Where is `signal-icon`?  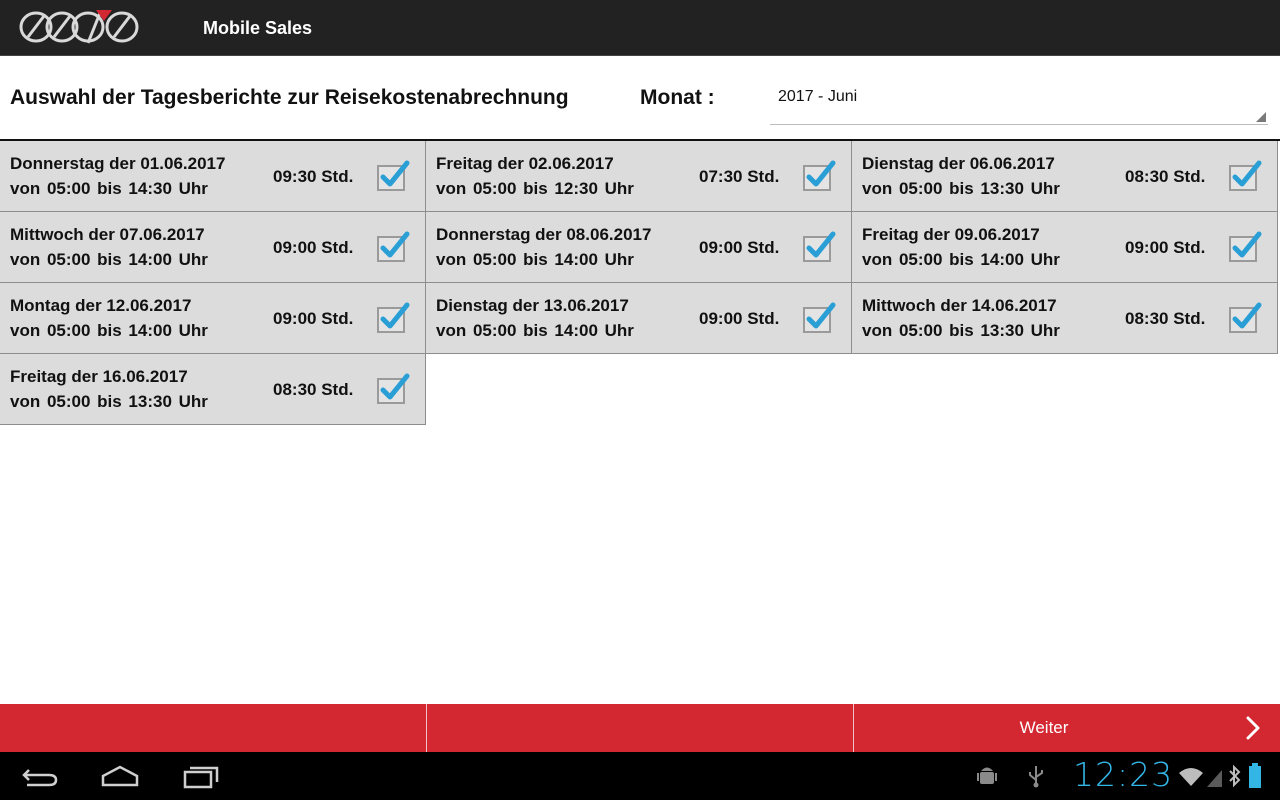 signal-icon is located at coordinates (1214, 778).